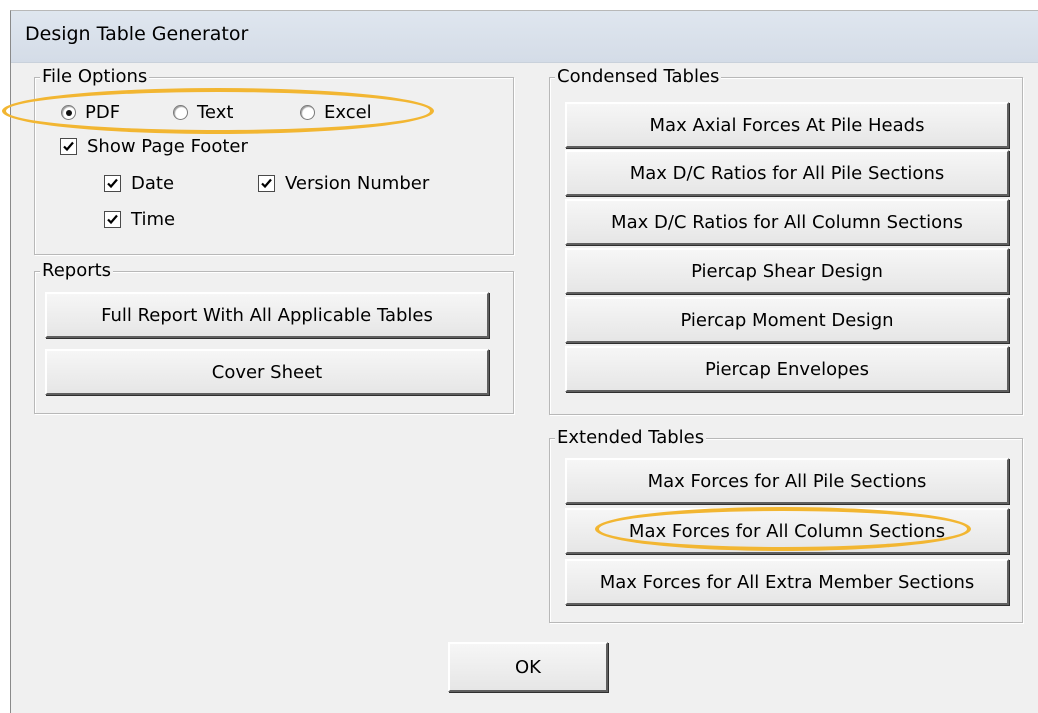  I want to click on max-forces-pile-sections-button: Max Forces for All Pile Sections, so click(787, 481).